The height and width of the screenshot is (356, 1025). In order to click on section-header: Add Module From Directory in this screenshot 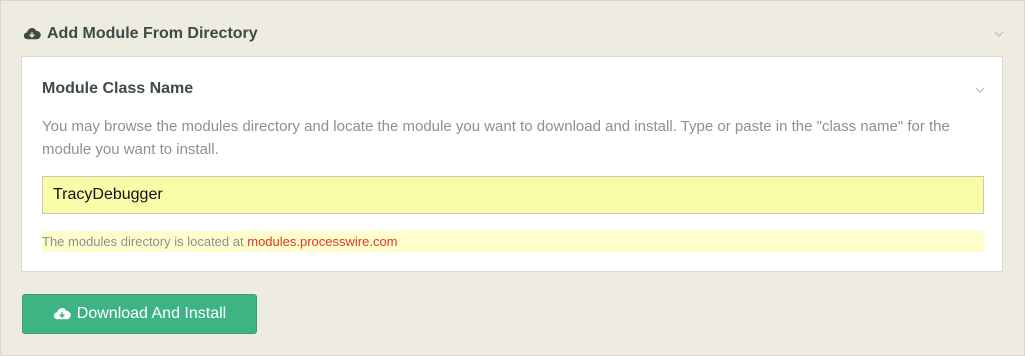, I will do `click(140, 34)`.